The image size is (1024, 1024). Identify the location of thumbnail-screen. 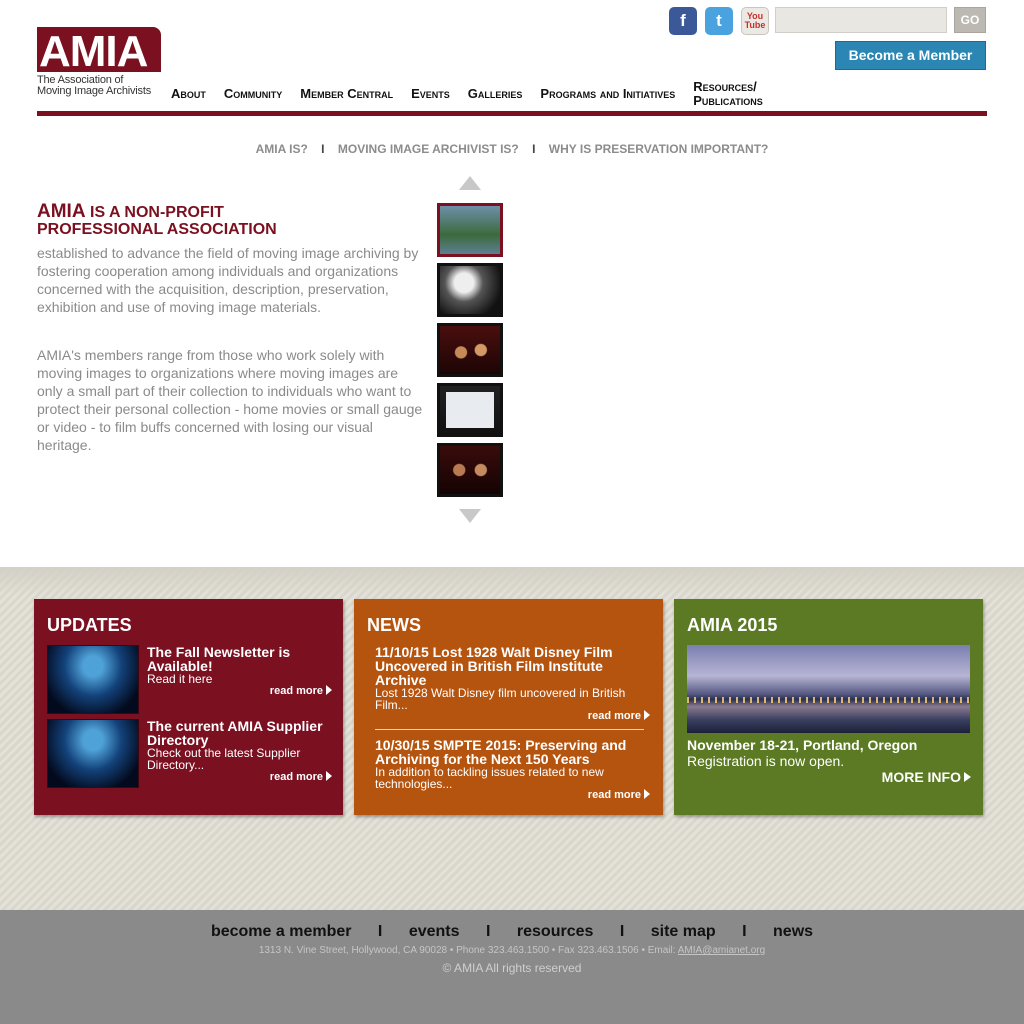
(470, 410).